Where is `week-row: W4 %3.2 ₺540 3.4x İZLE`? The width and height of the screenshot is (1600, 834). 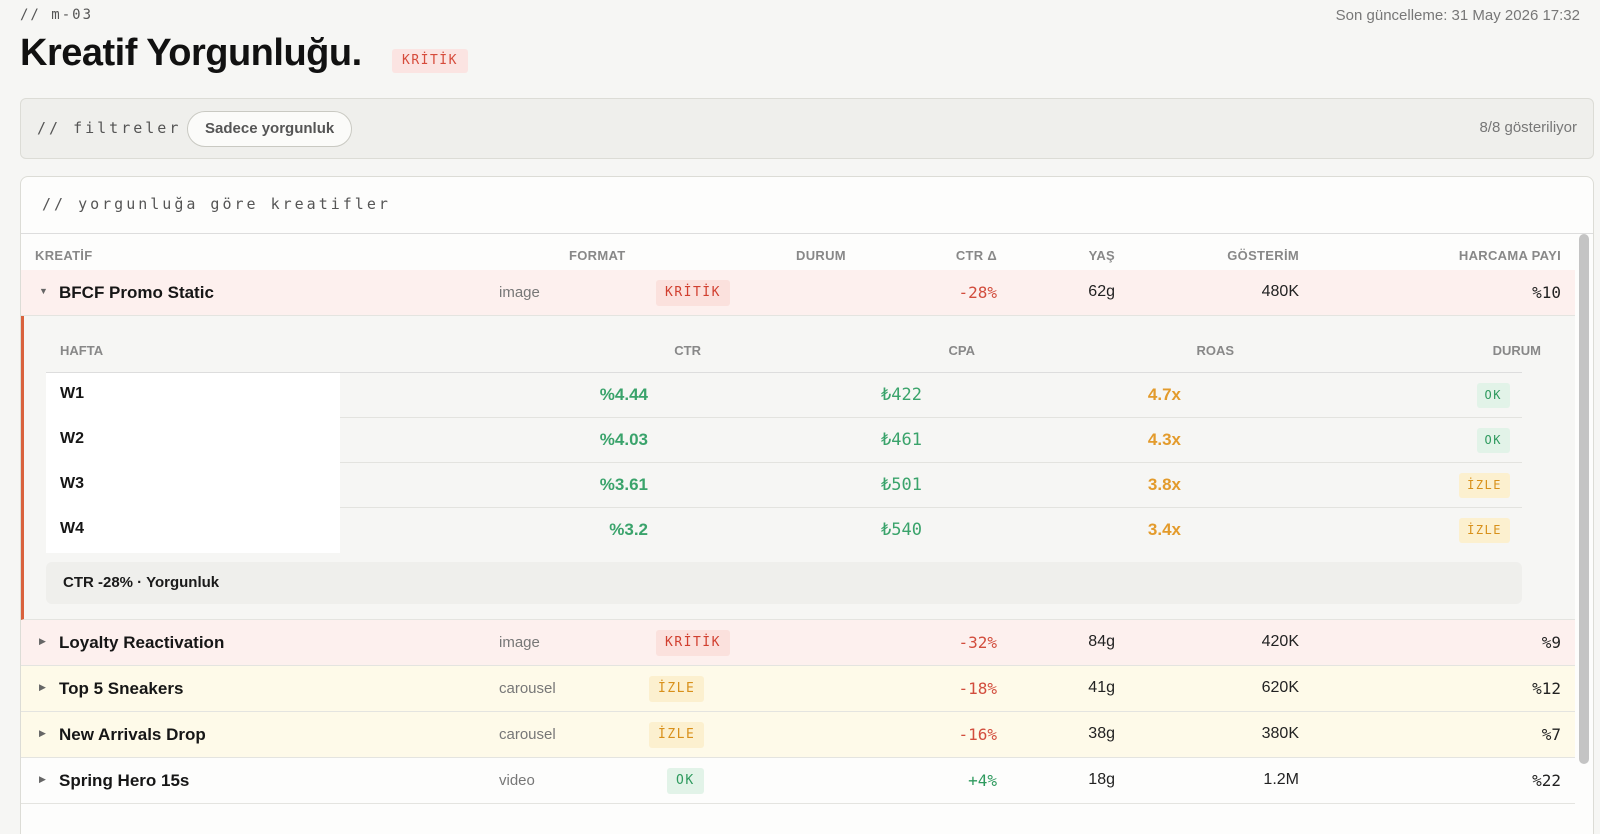
week-row: W4 %3.2 ₺540 3.4x İZLE is located at coordinates (784, 530).